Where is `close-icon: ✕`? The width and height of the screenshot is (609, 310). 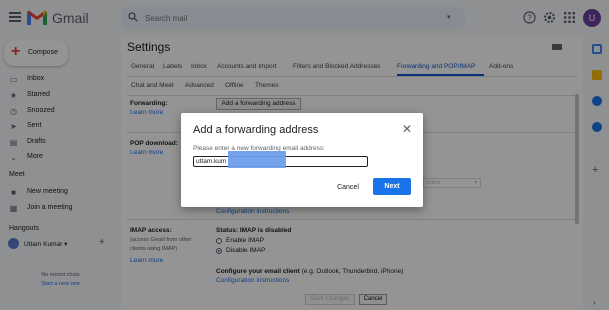 close-icon: ✕ is located at coordinates (407, 129).